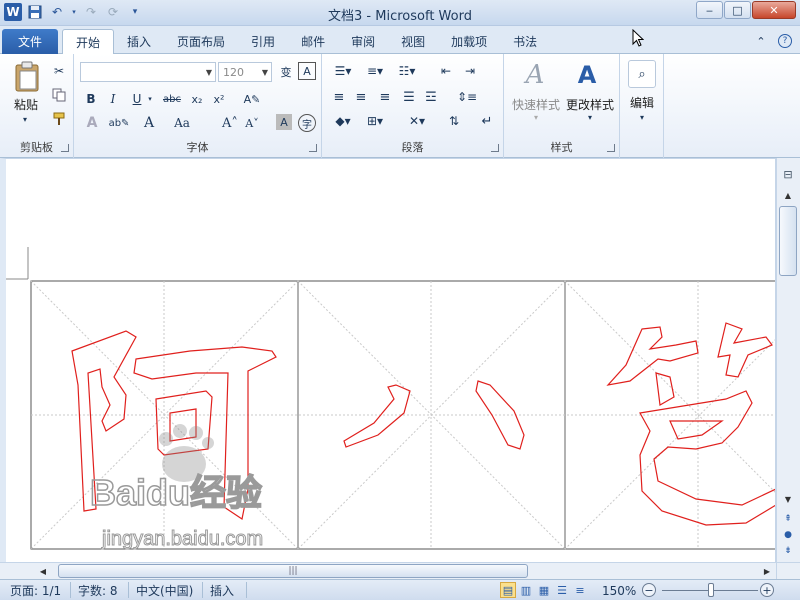 The height and width of the screenshot is (600, 800). I want to click on view-ruler-icon: ⊟, so click(788, 174).